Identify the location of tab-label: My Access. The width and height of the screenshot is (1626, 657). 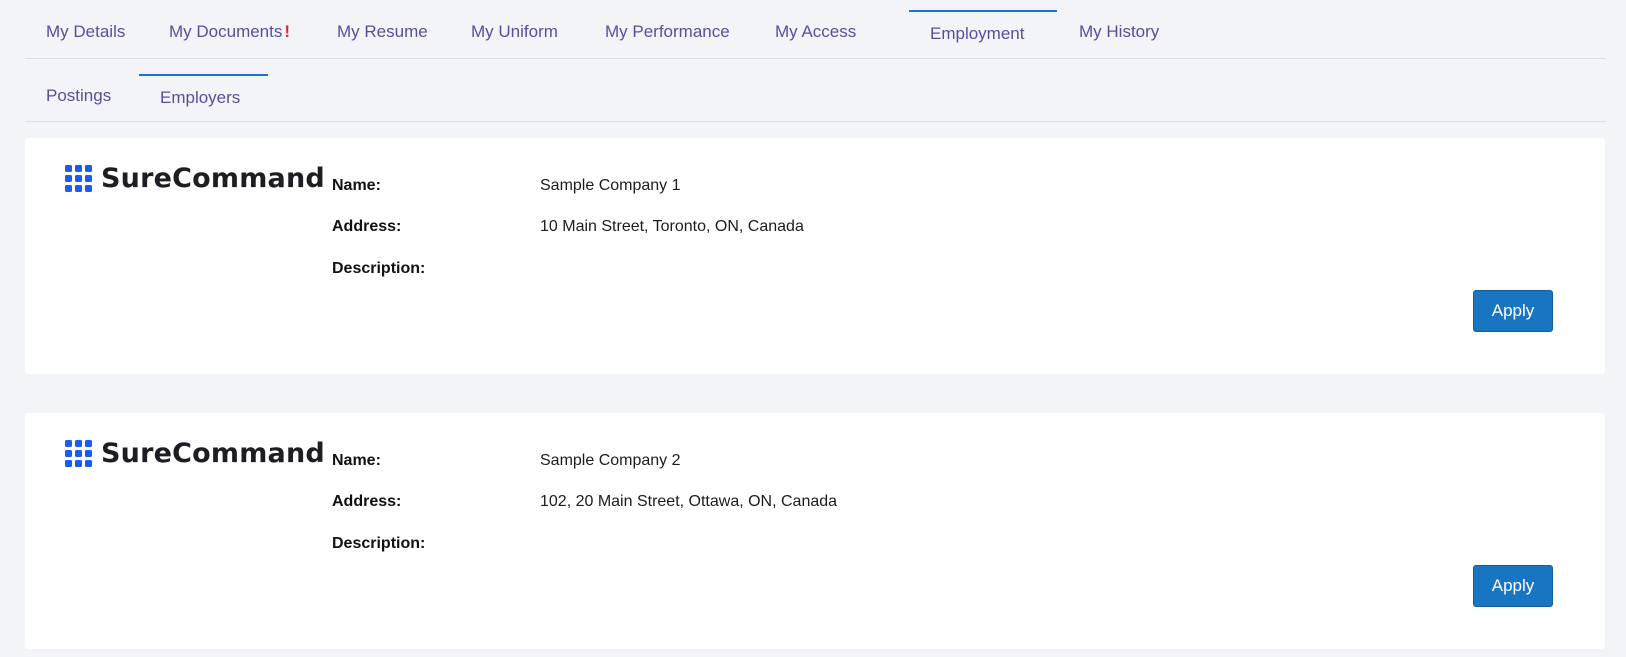
(816, 31).